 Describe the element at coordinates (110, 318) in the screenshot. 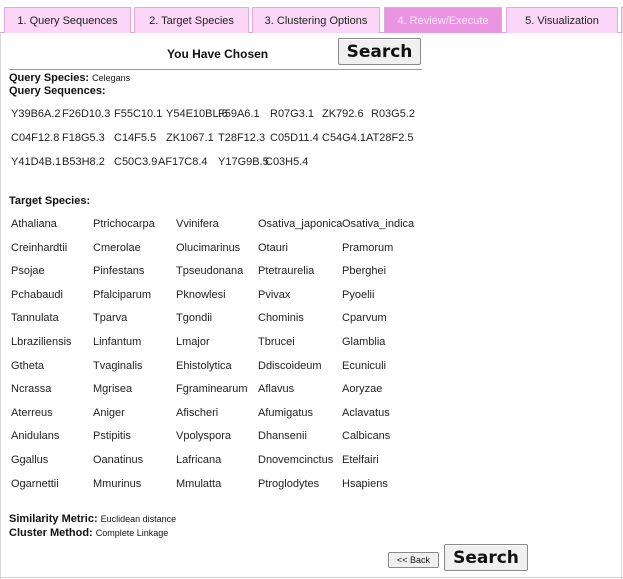

I see `target-species-item: Tparva` at that location.